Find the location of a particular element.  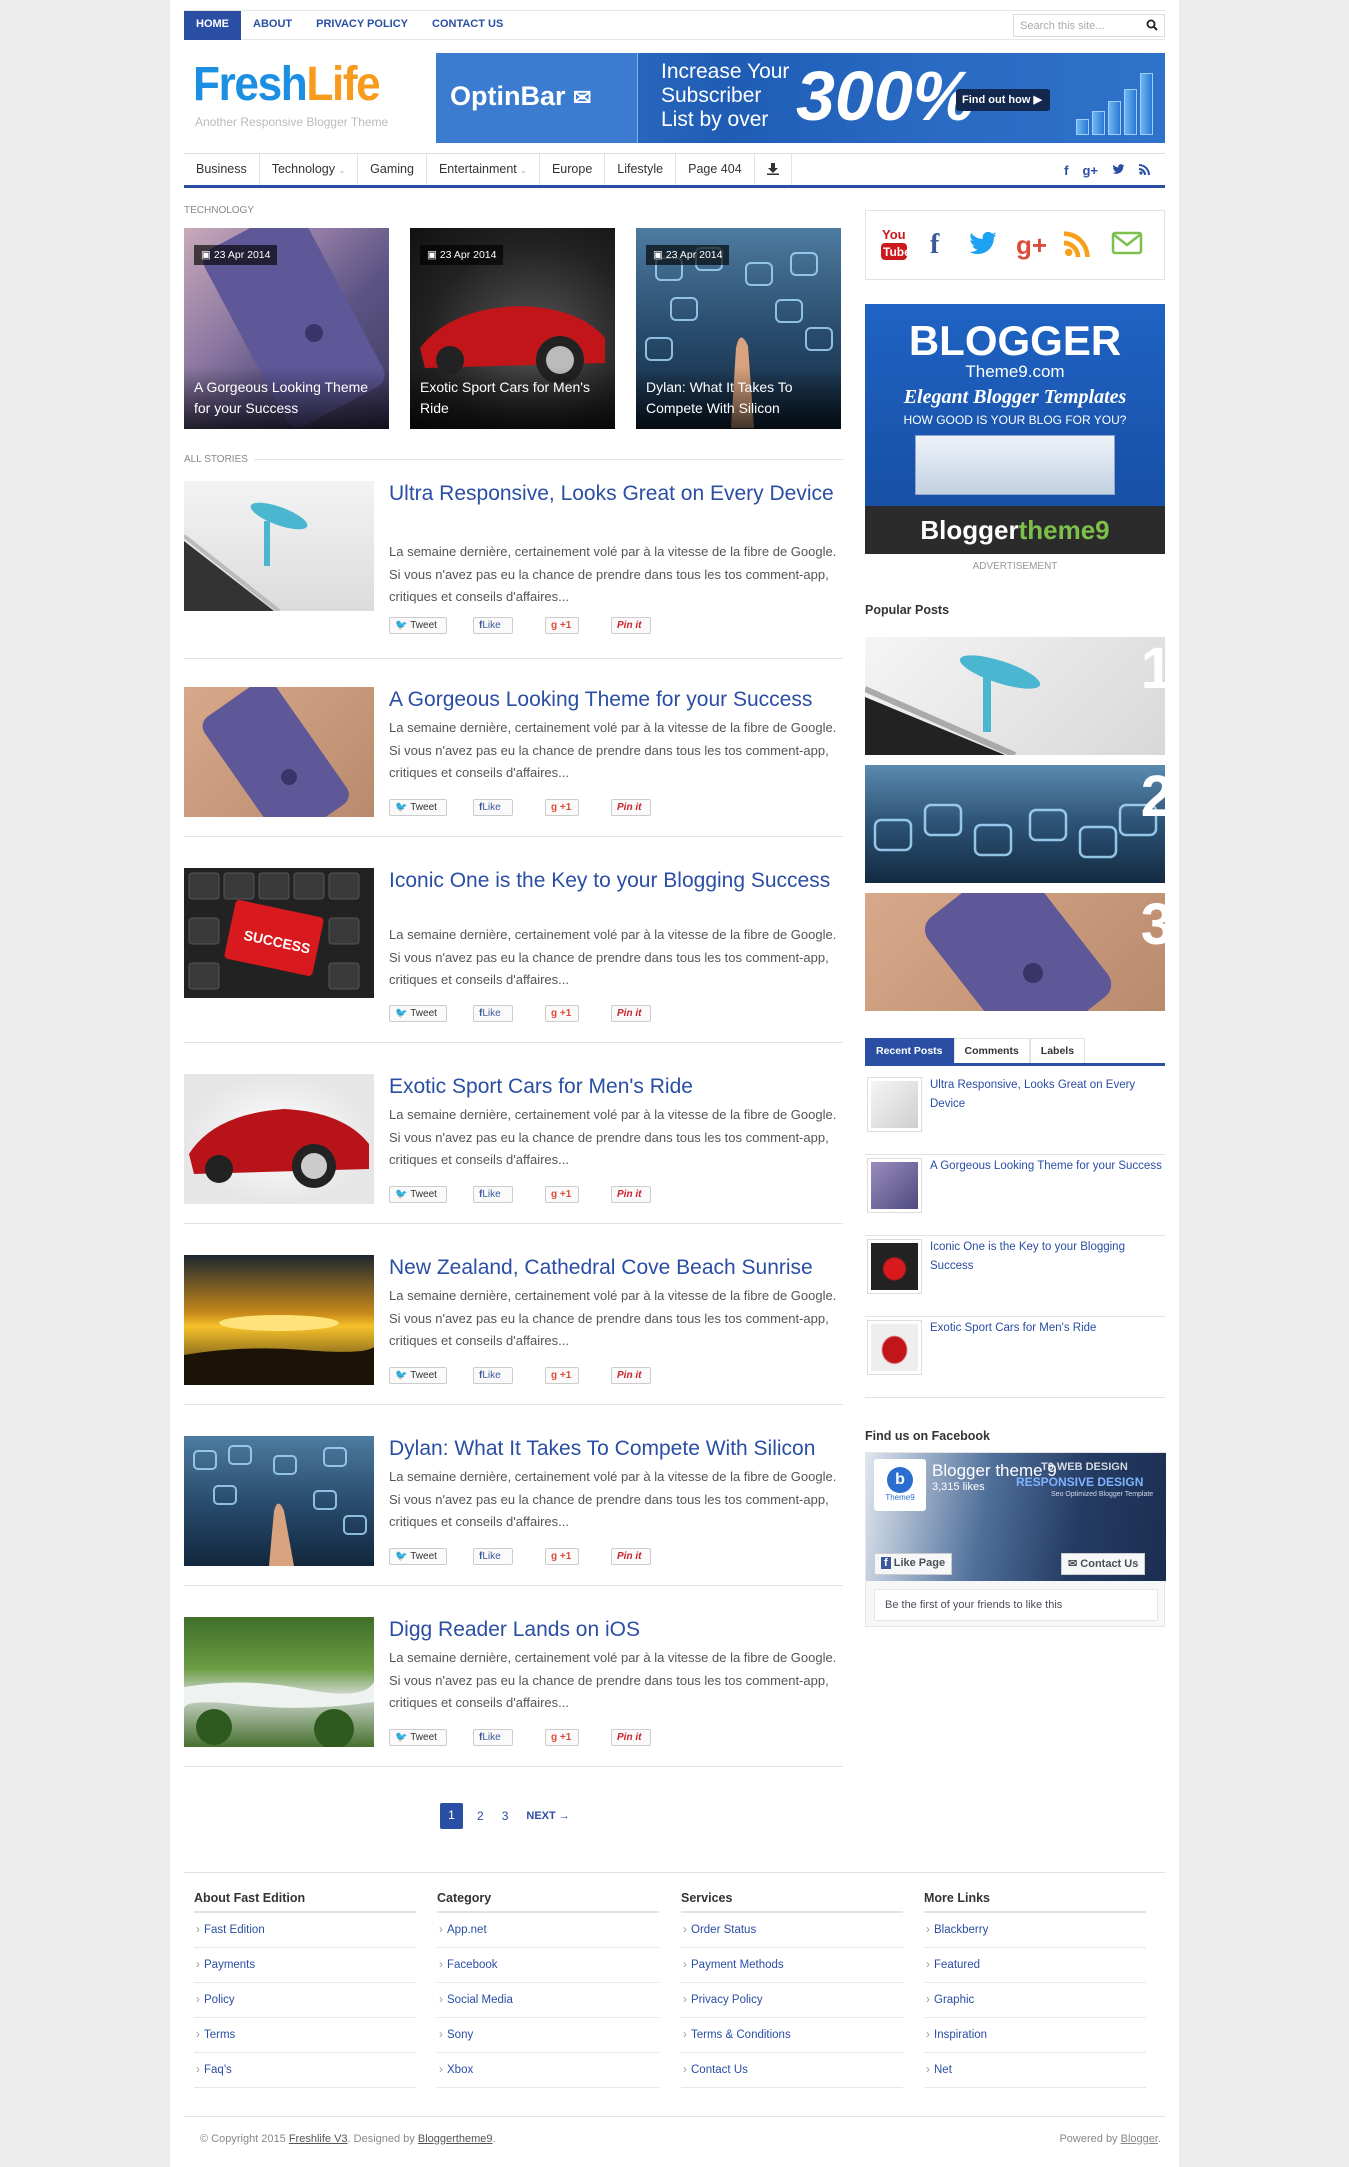

nav-entertainment: Entertainment ⌄ is located at coordinates (483, 169).